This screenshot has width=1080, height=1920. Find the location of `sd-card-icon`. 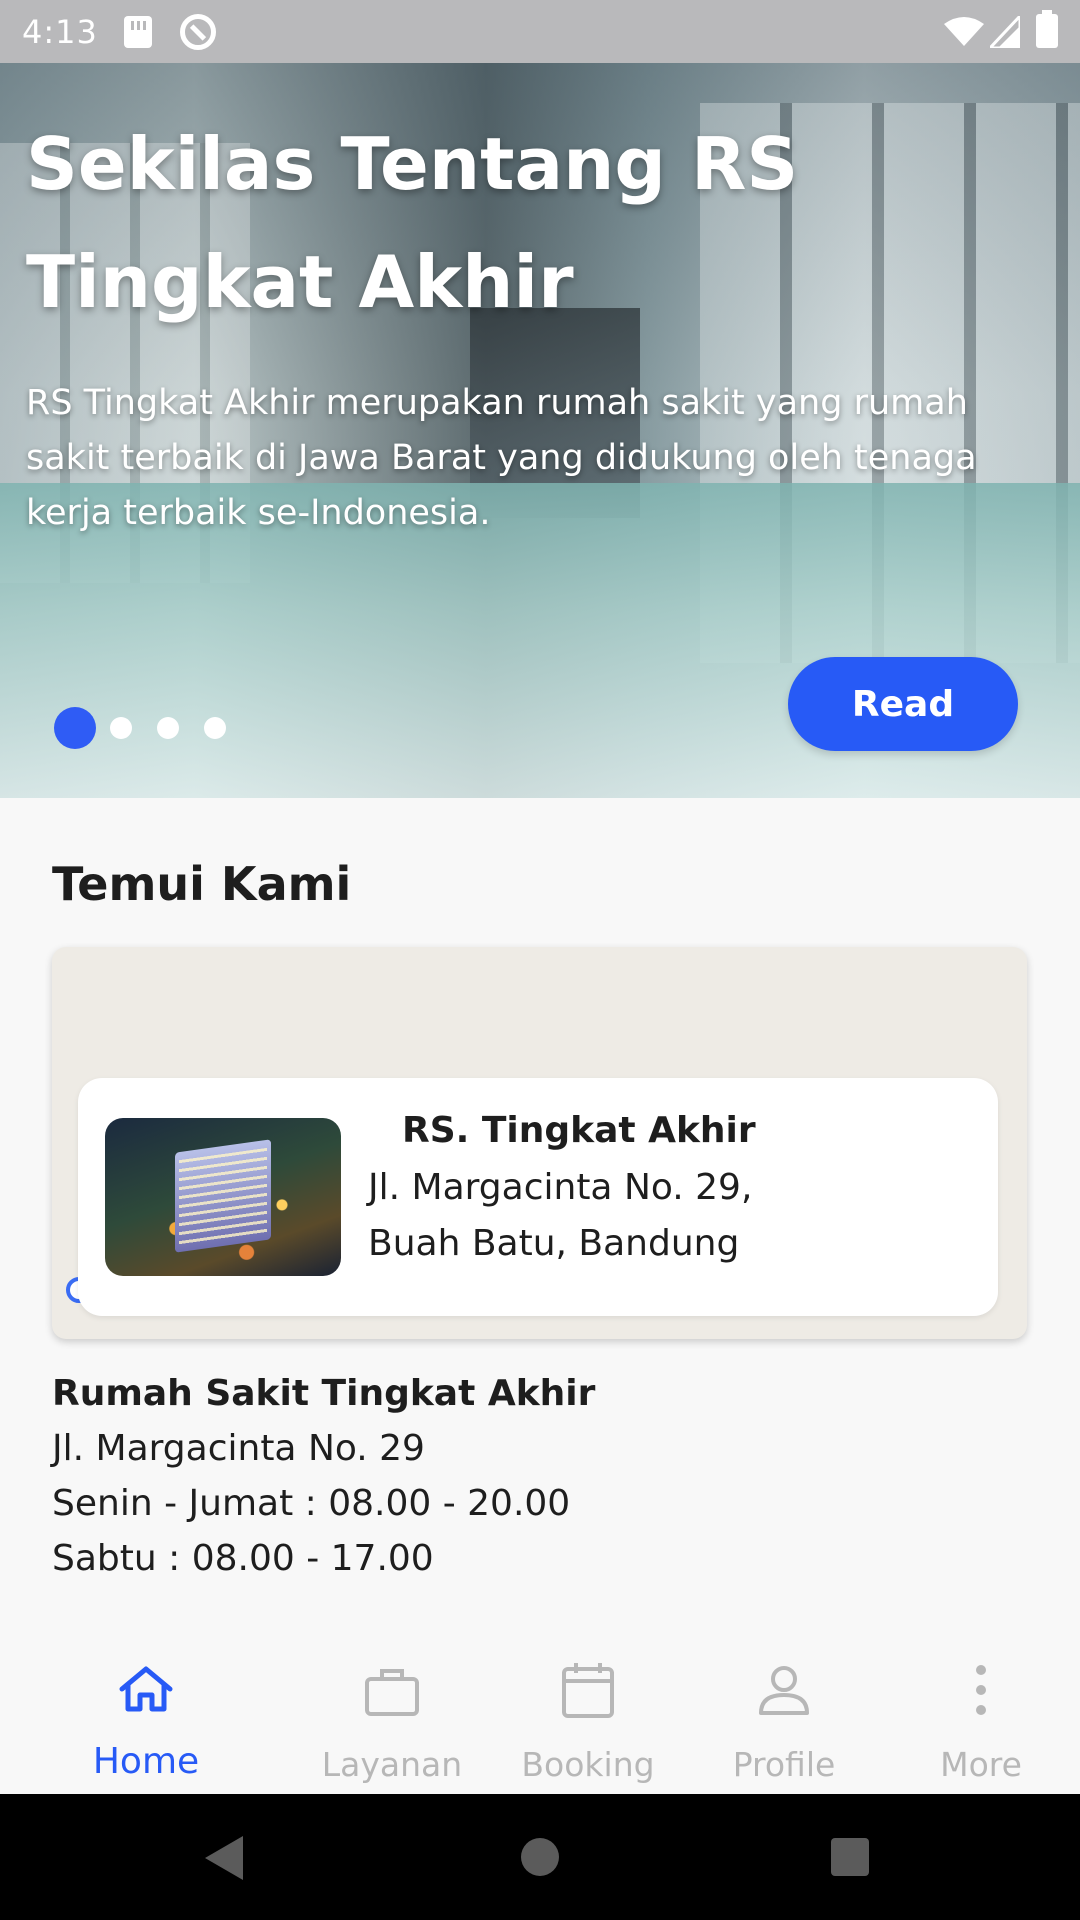

sd-card-icon is located at coordinates (138, 32).